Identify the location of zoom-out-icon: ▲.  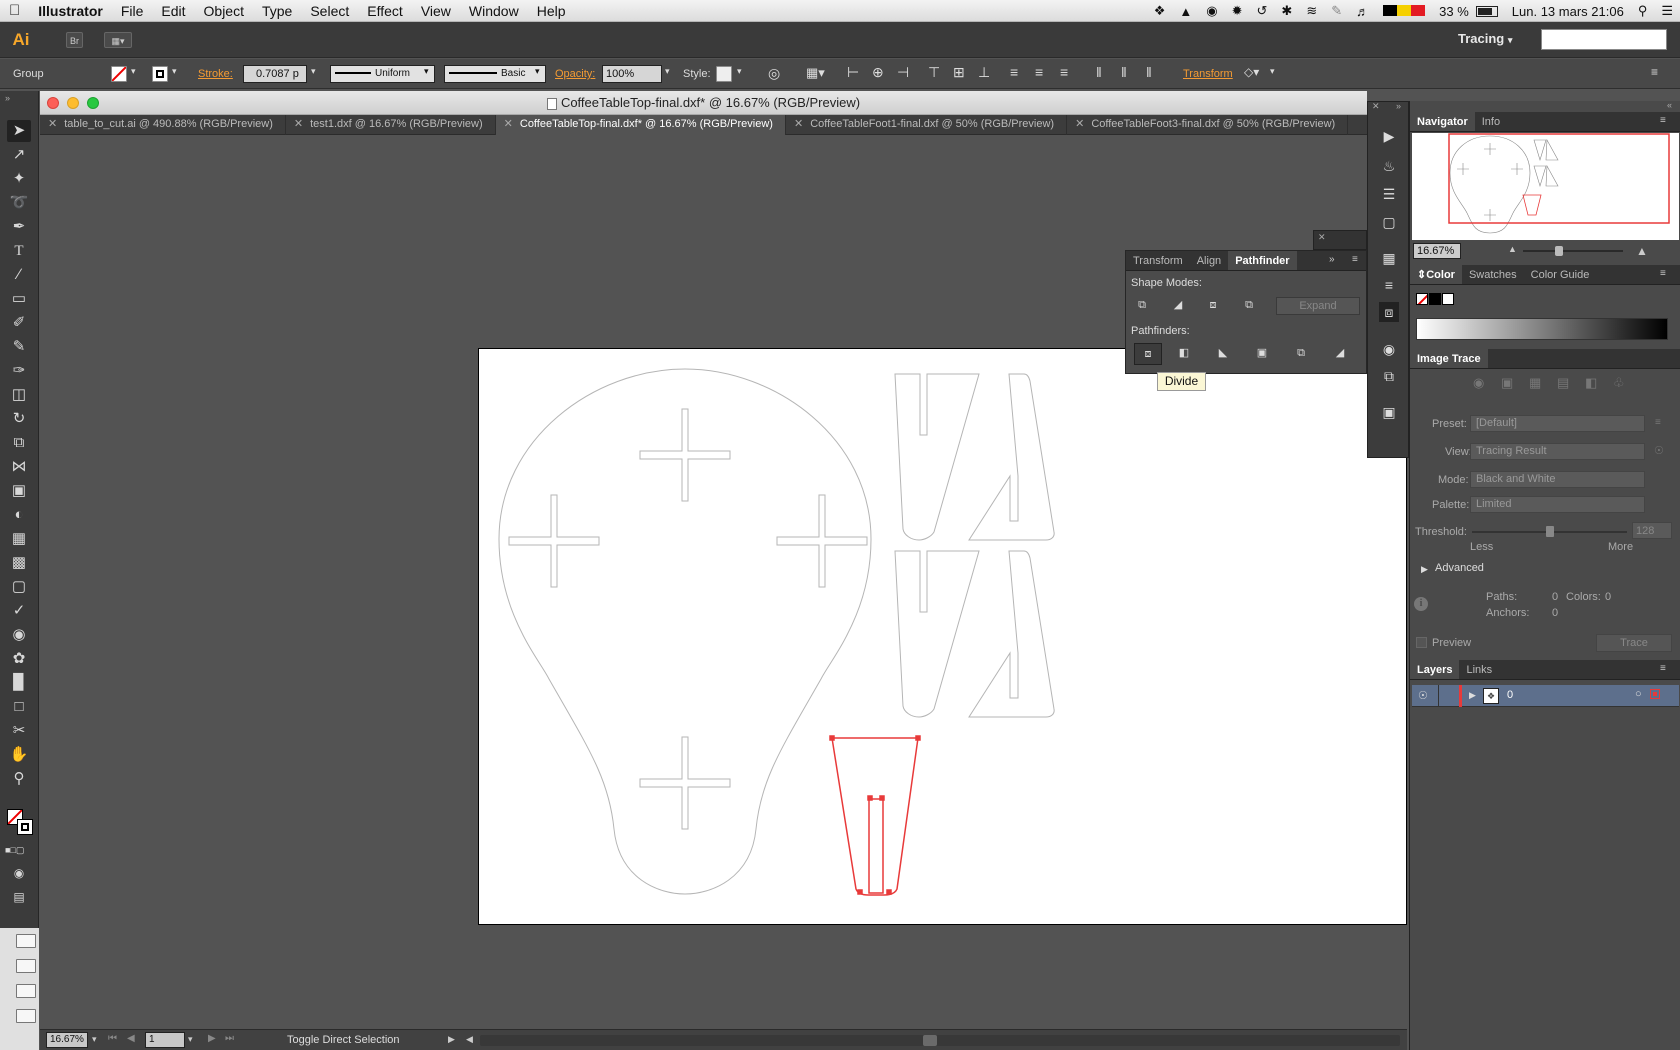
(1512, 249).